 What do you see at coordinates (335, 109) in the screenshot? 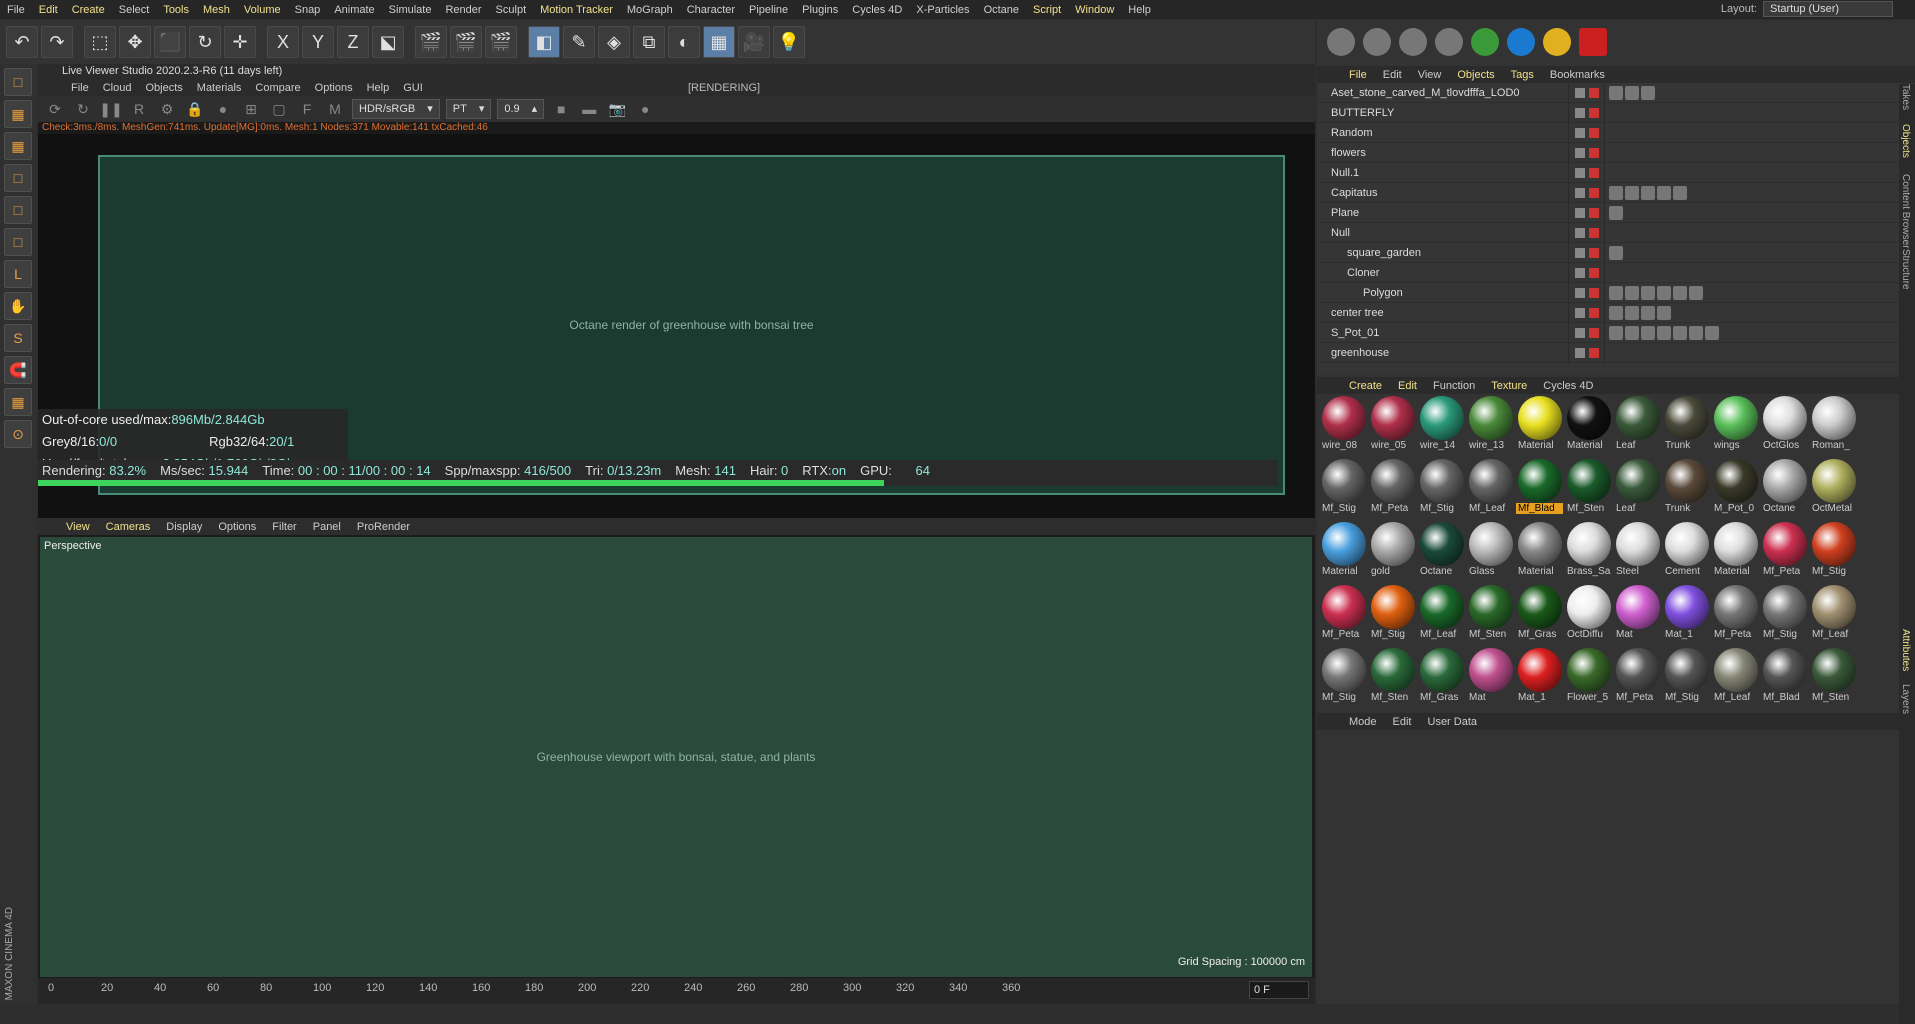
I see `material-icon: M` at bounding box center [335, 109].